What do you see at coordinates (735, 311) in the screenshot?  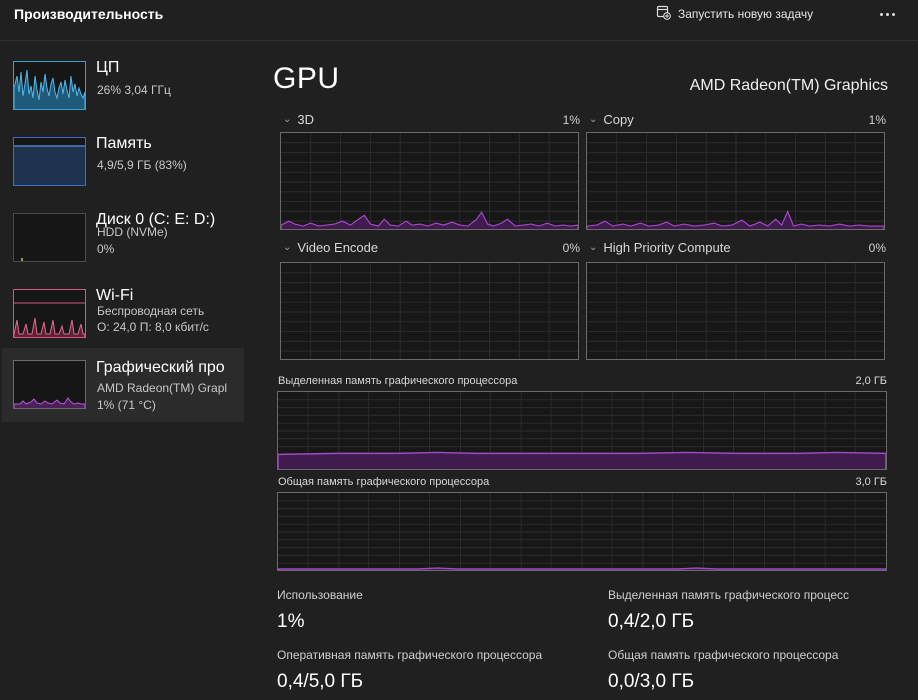 I see `graph-high-priority-compute` at bounding box center [735, 311].